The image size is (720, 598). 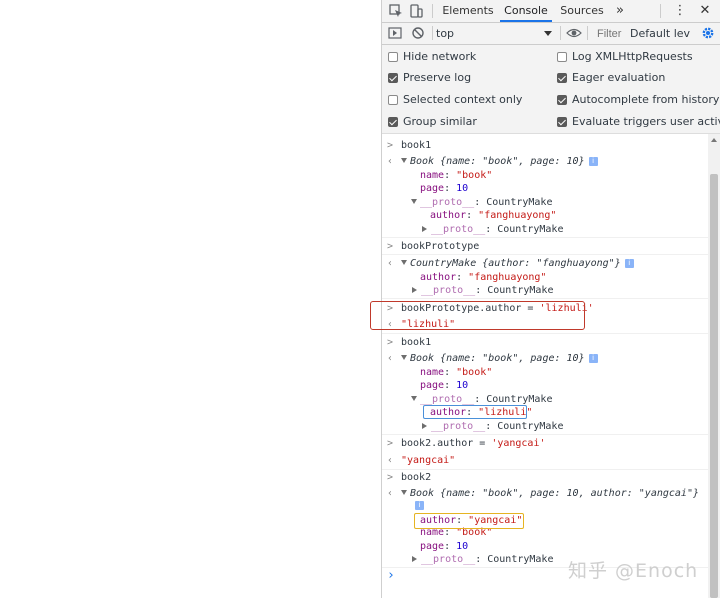 What do you see at coordinates (545, 246) in the screenshot?
I see `console-input-line: > bookPrototype` at bounding box center [545, 246].